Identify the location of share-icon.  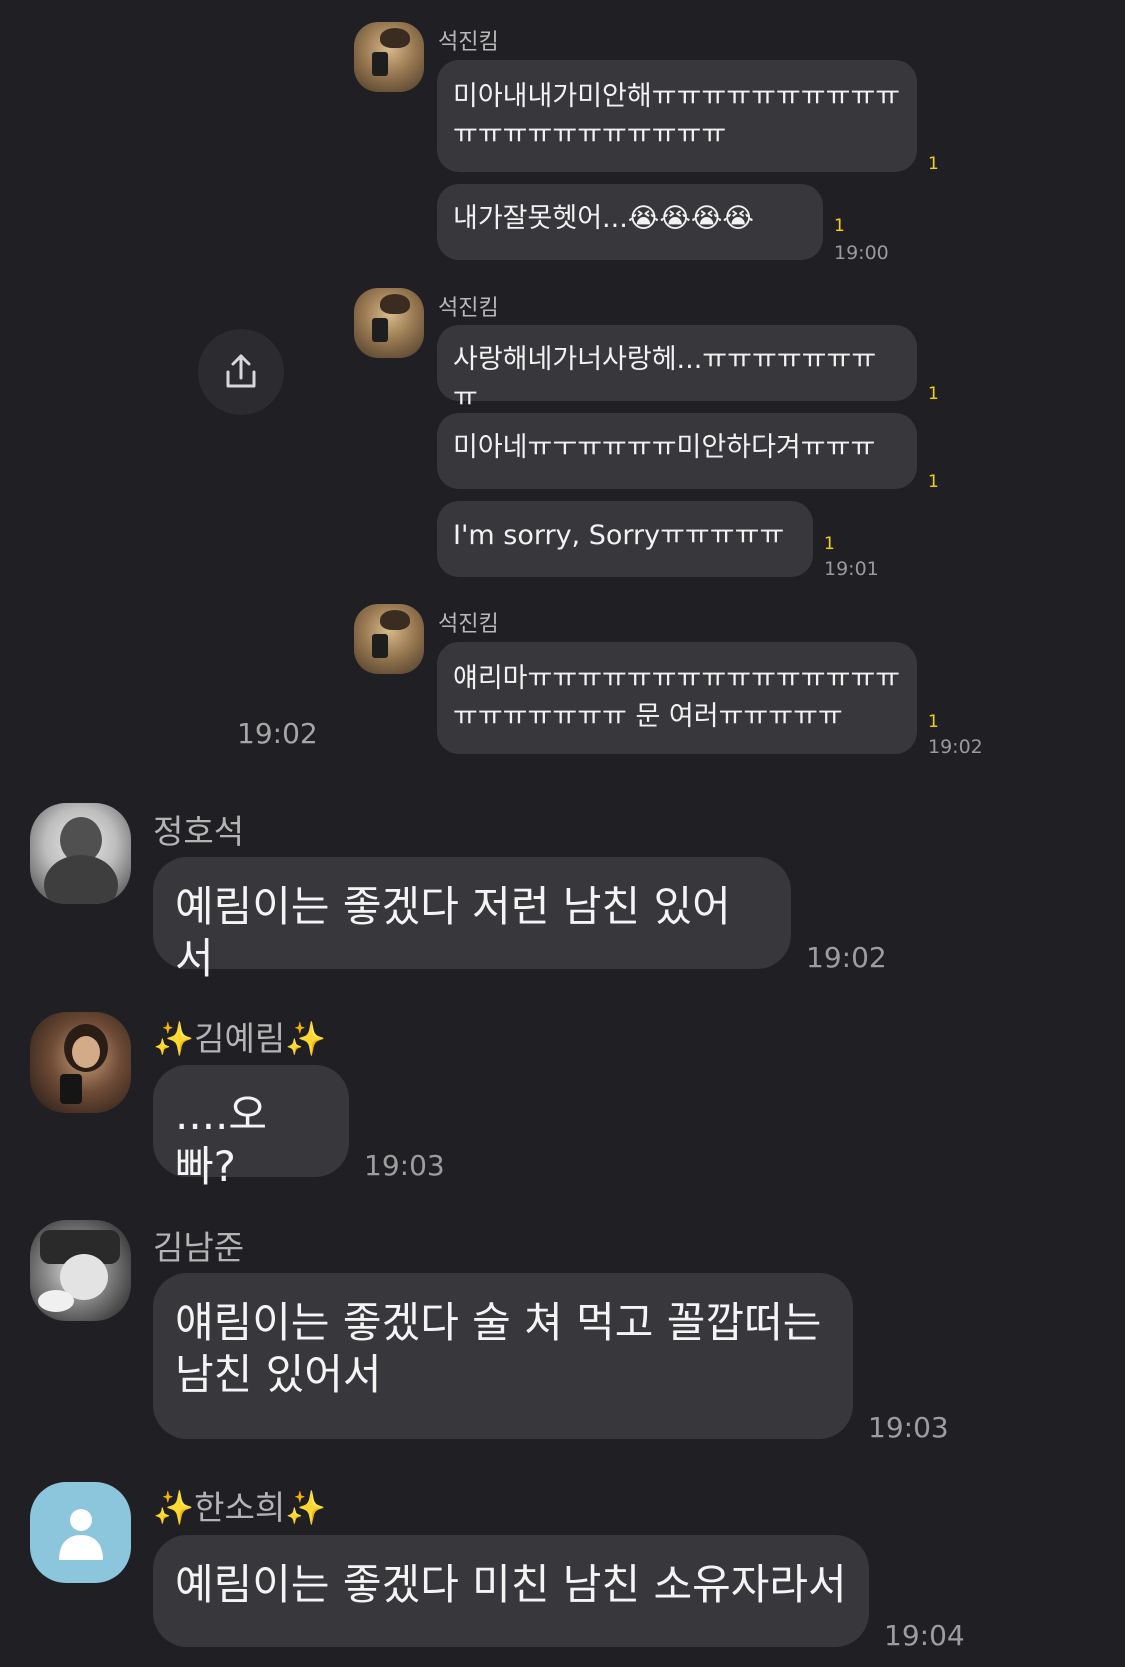
(241, 371).